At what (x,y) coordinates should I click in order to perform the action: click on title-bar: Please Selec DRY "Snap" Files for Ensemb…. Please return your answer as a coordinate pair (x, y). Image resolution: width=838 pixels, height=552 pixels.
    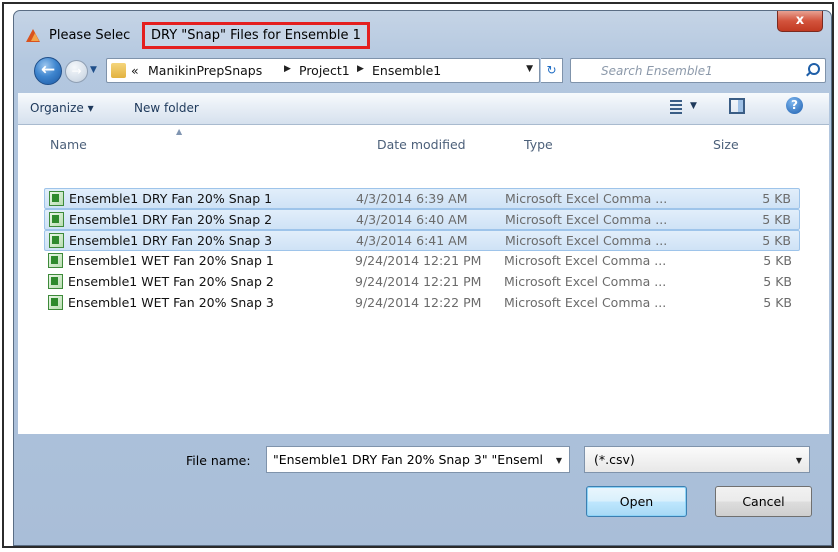
    Looking at the image, I should click on (422, 32).